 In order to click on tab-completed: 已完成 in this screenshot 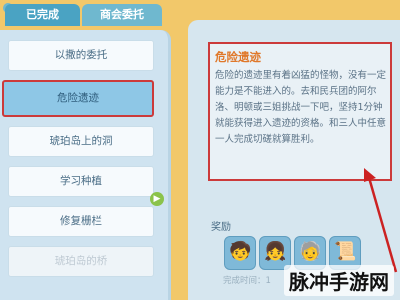, I will do `click(42, 15)`.